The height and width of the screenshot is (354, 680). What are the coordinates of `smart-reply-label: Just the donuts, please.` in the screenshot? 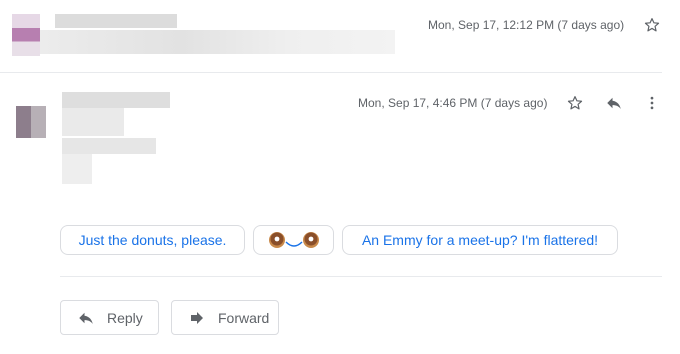 It's located at (152, 240).